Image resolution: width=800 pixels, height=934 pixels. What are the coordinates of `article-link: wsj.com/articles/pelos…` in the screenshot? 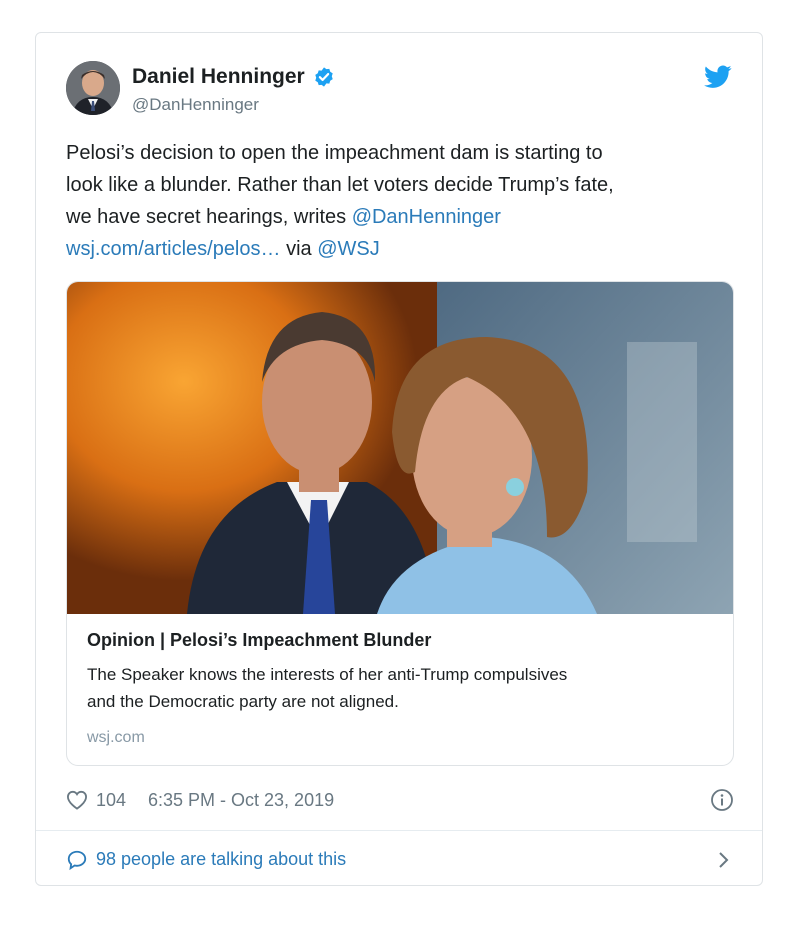 It's located at (173, 249).